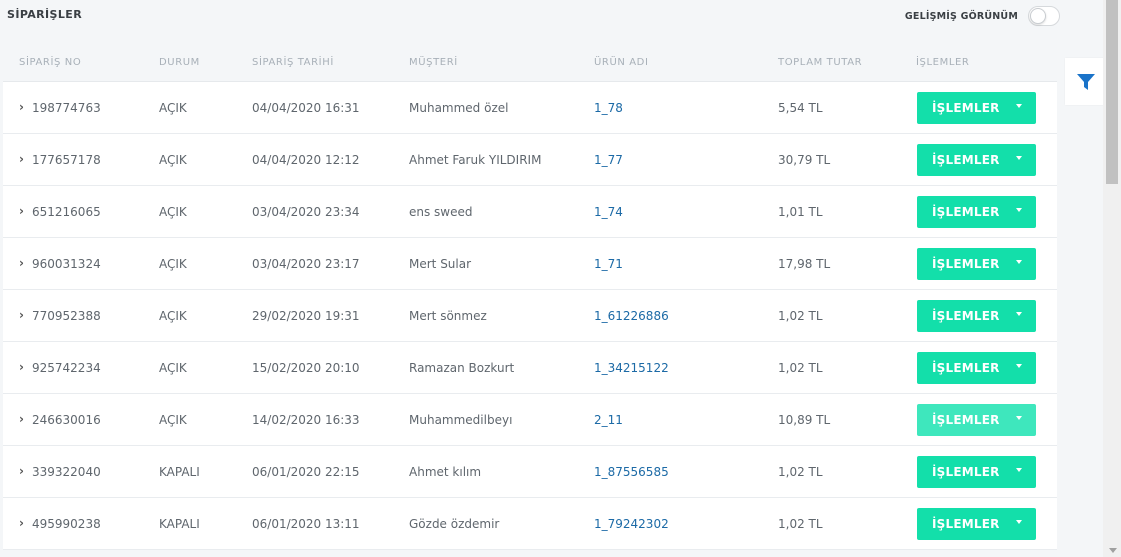 The width and height of the screenshot is (1121, 557). What do you see at coordinates (608, 420) in the screenshot?
I see `product-link: 2_11` at bounding box center [608, 420].